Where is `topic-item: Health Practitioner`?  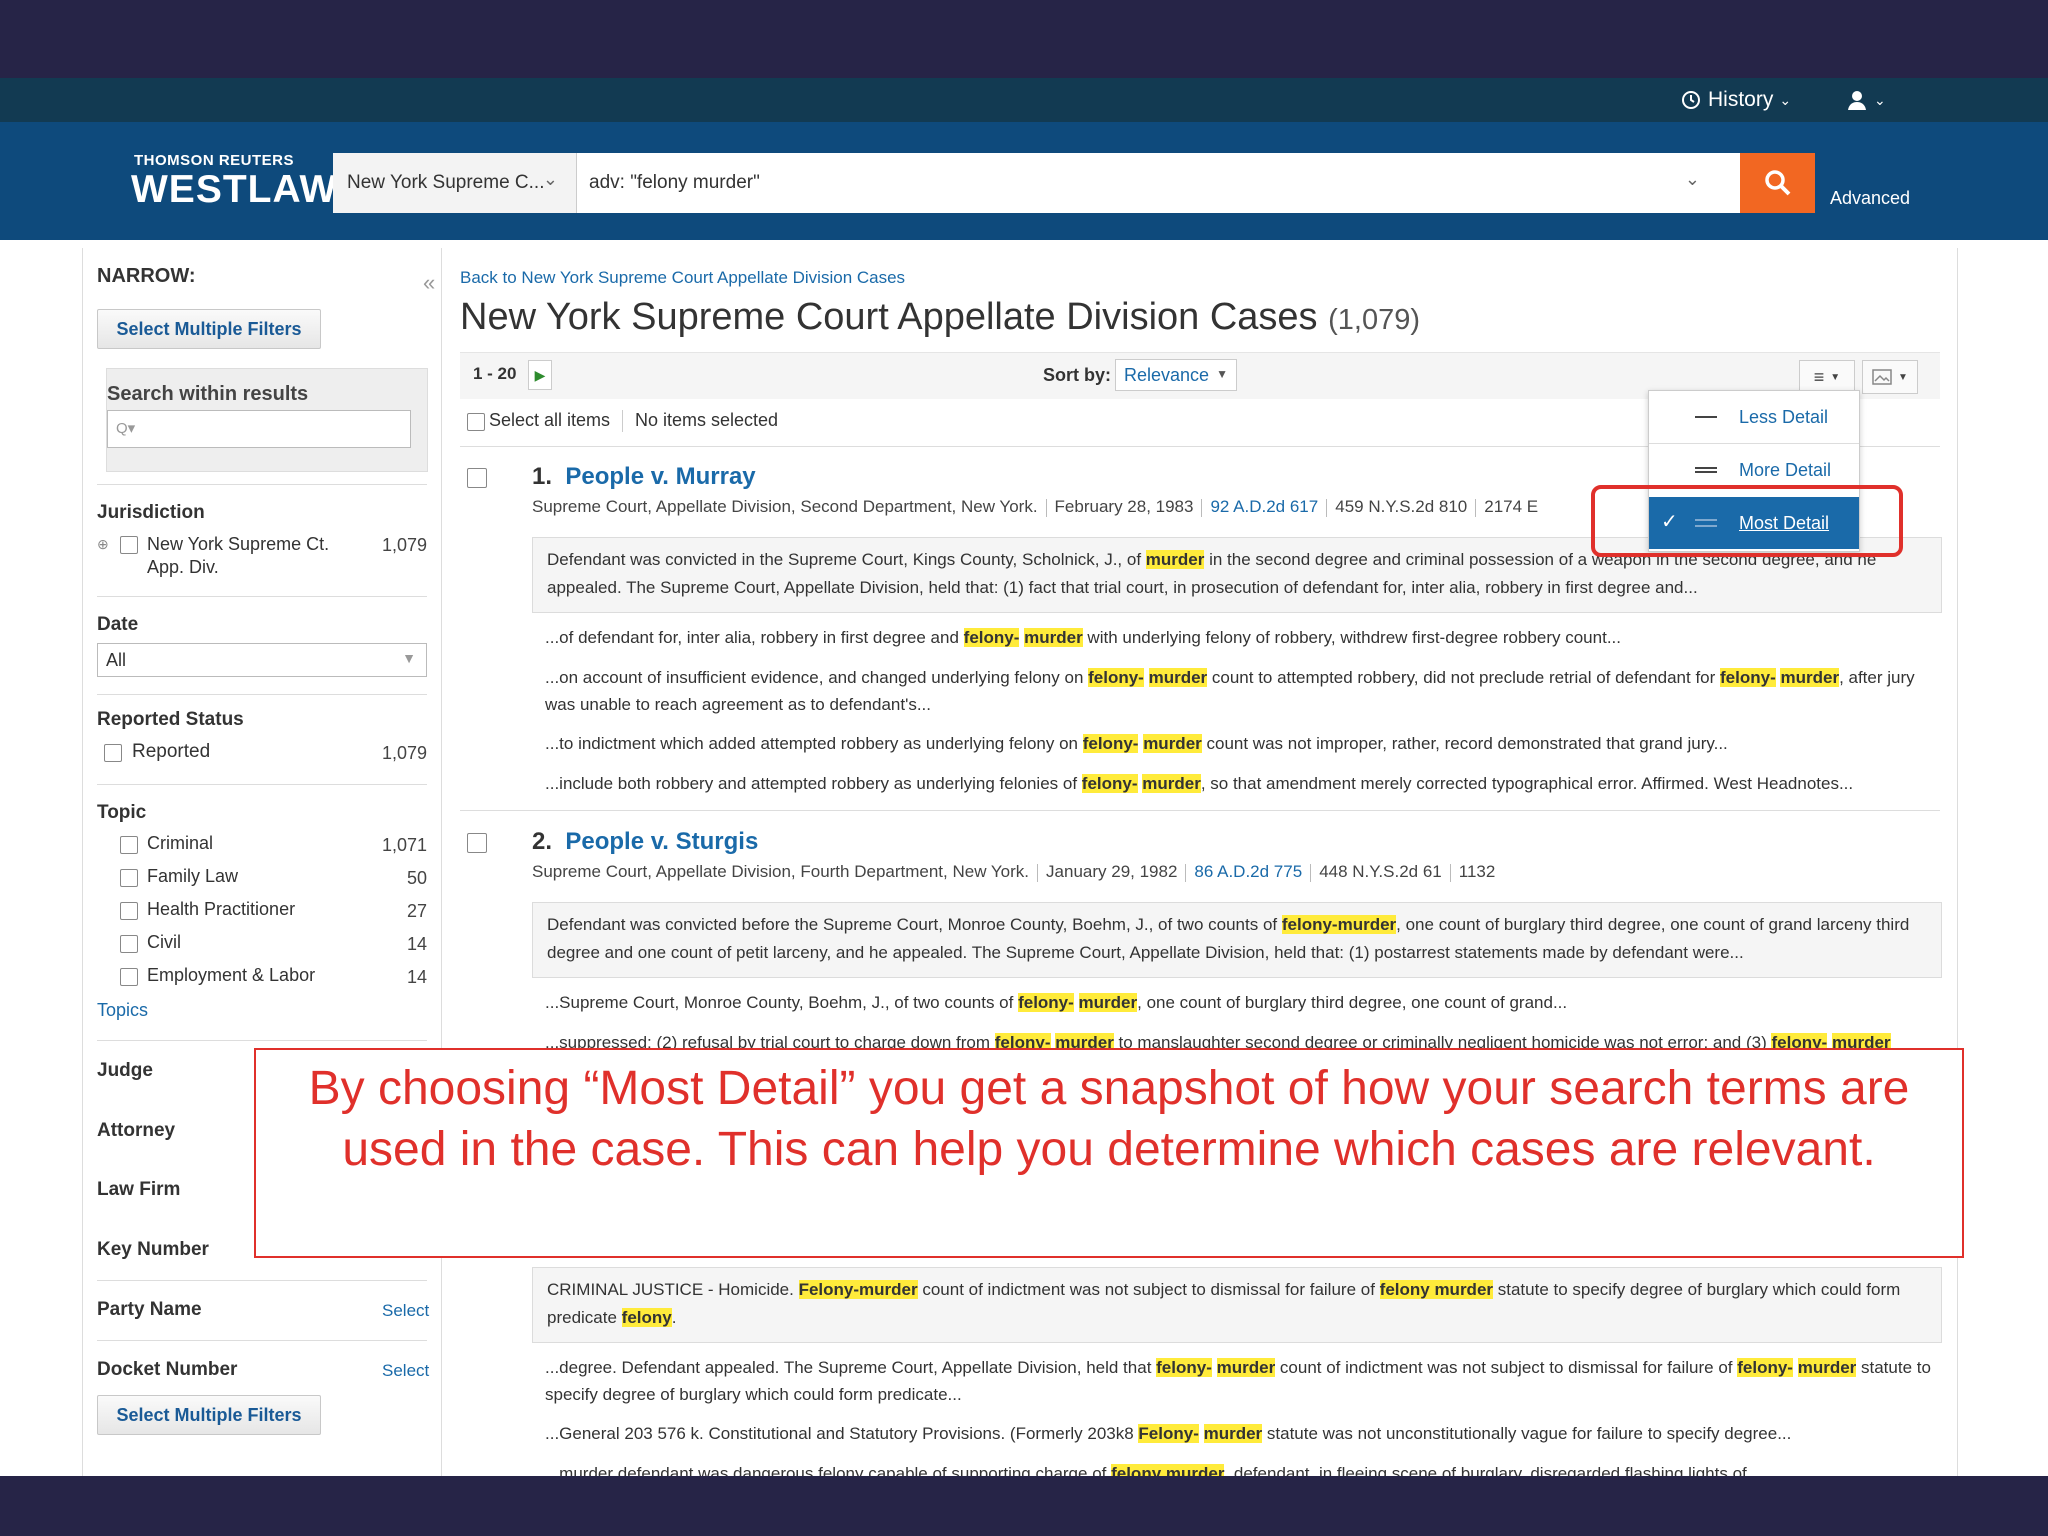
topic-item: Health Practitioner is located at coordinates (221, 909).